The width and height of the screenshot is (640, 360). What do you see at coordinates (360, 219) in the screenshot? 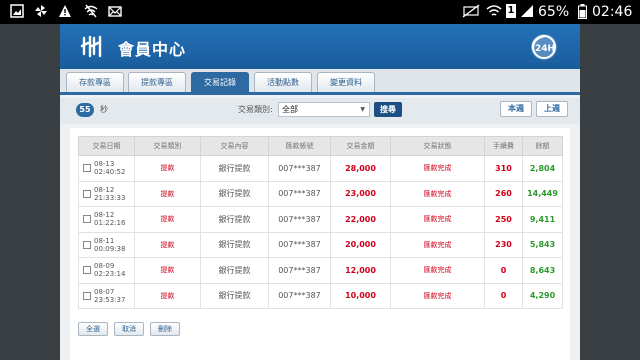
I see `row-amount: 22,000` at bounding box center [360, 219].